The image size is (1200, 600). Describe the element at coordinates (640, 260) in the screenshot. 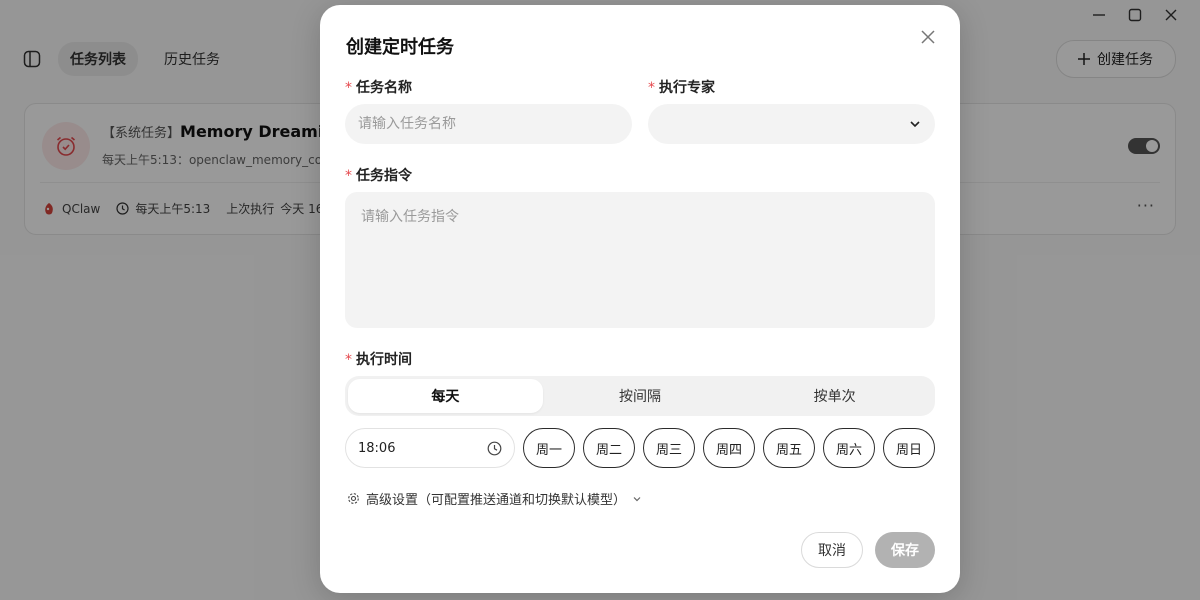

I see `instruction-textarea` at that location.